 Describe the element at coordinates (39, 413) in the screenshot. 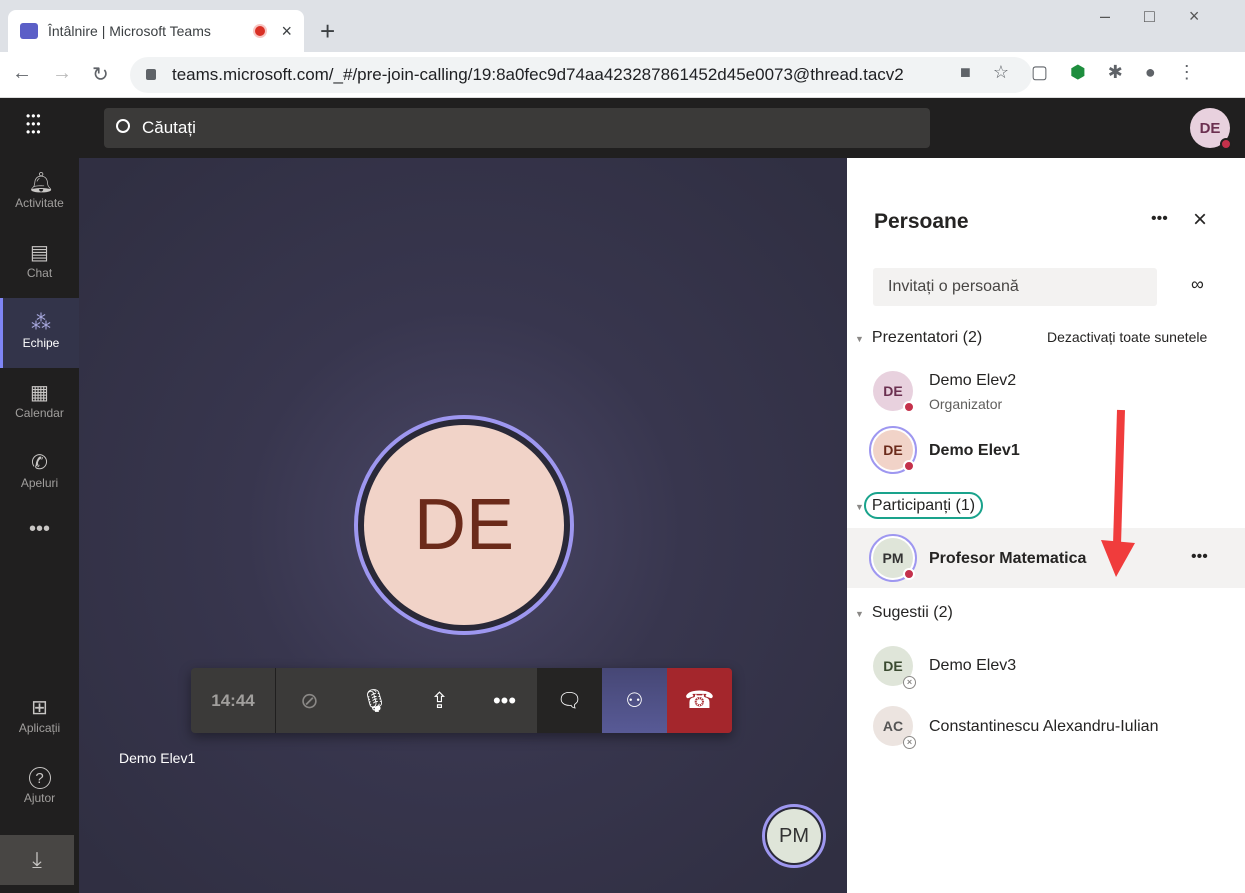

I see `rail-label: Calendar` at that location.